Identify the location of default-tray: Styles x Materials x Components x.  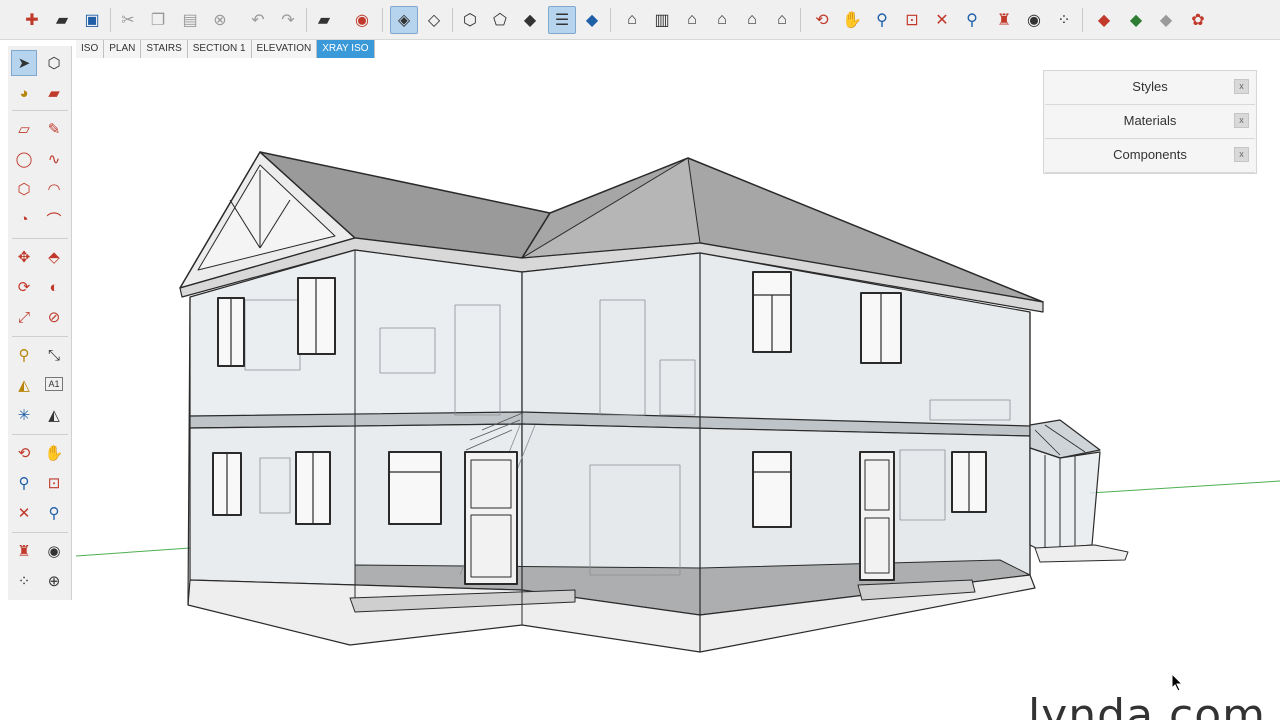
(1150, 122).